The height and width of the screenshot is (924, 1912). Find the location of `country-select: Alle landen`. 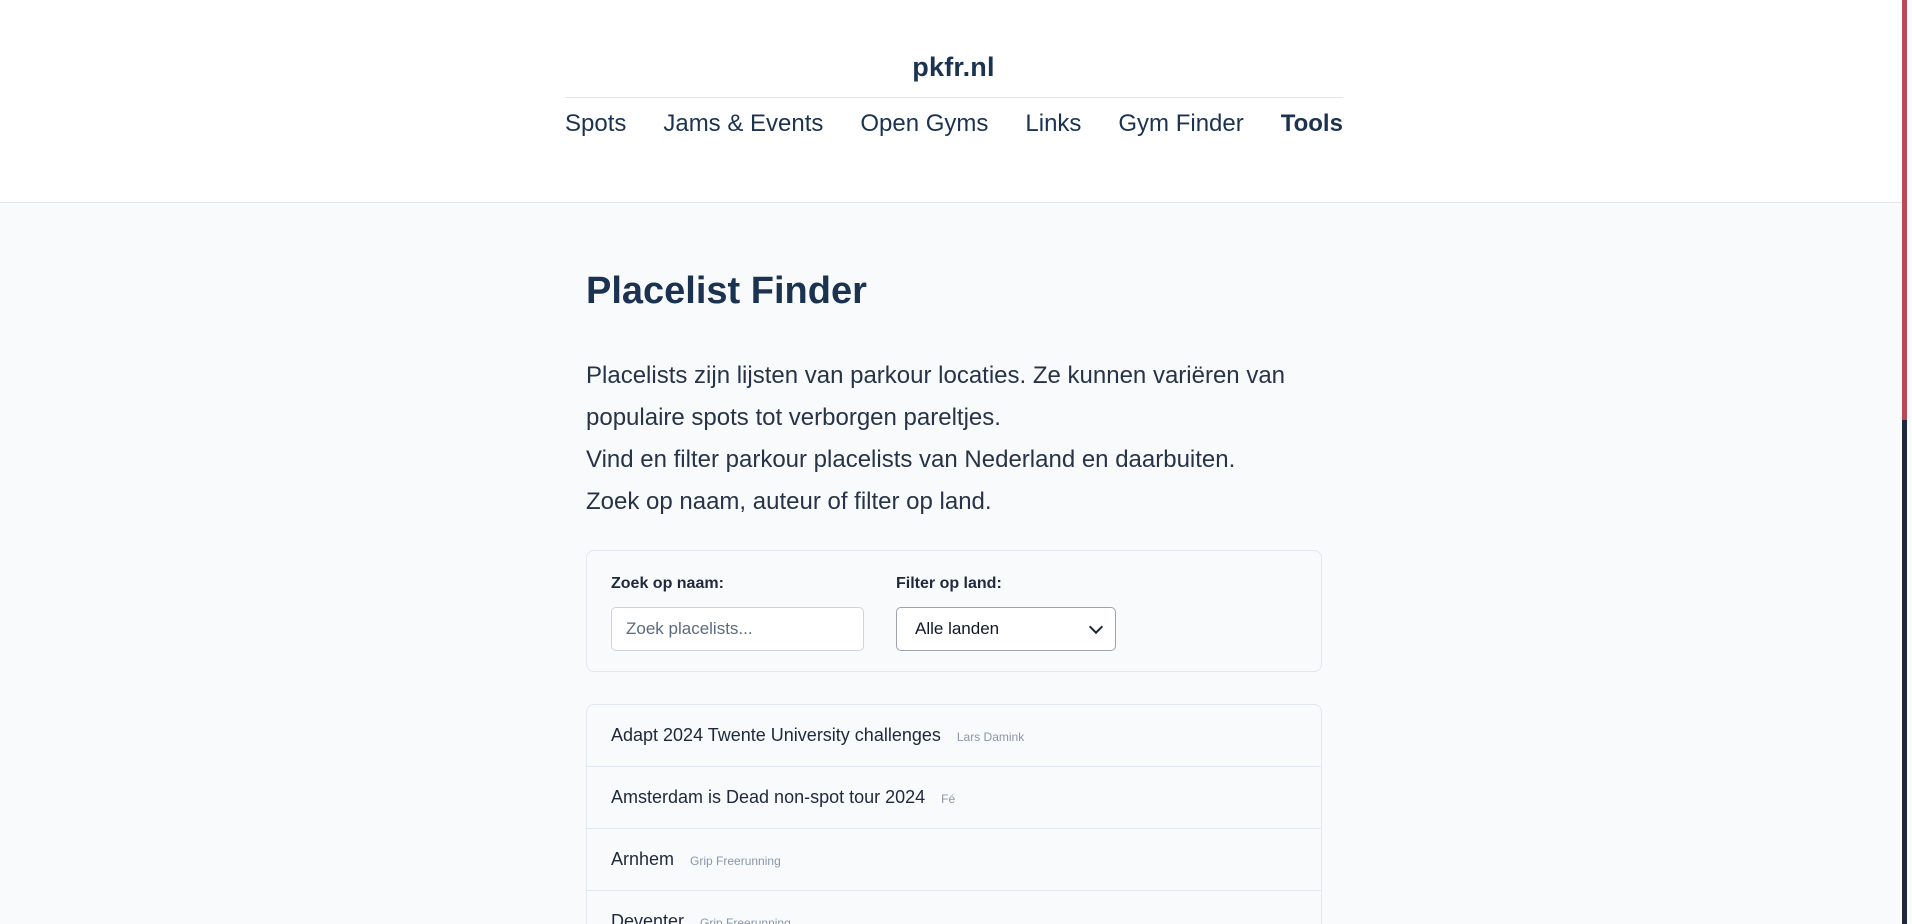

country-select: Alle landen is located at coordinates (1006, 629).